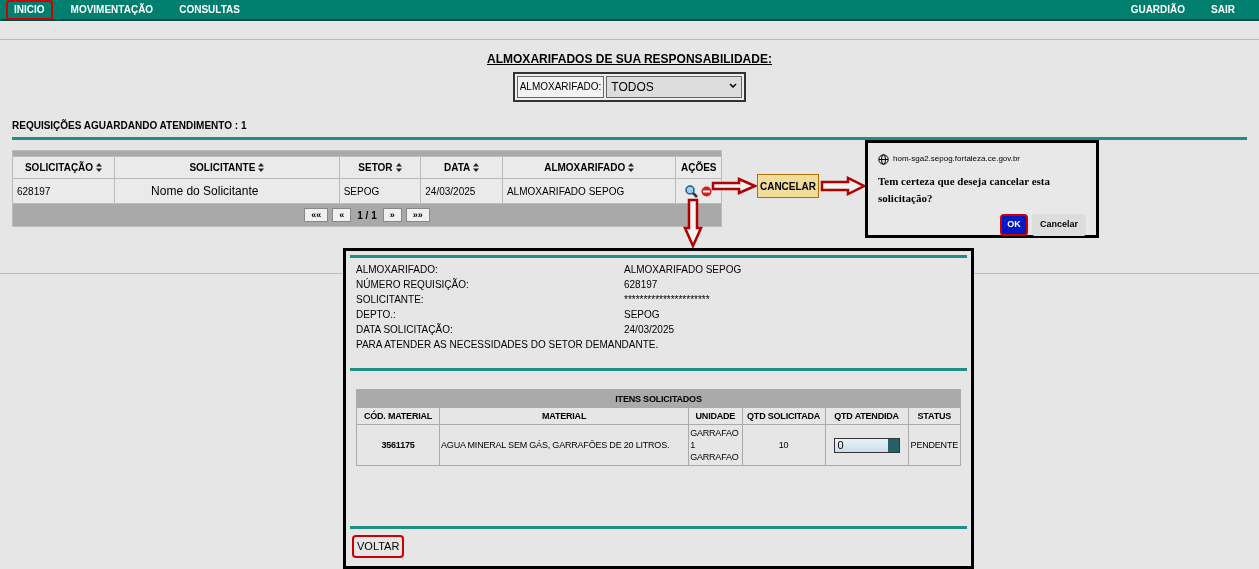 The height and width of the screenshot is (569, 1259). What do you see at coordinates (964, 190) in the screenshot?
I see `dialog-message: Tem certeza que deseja cancelar esta solicitação?` at bounding box center [964, 190].